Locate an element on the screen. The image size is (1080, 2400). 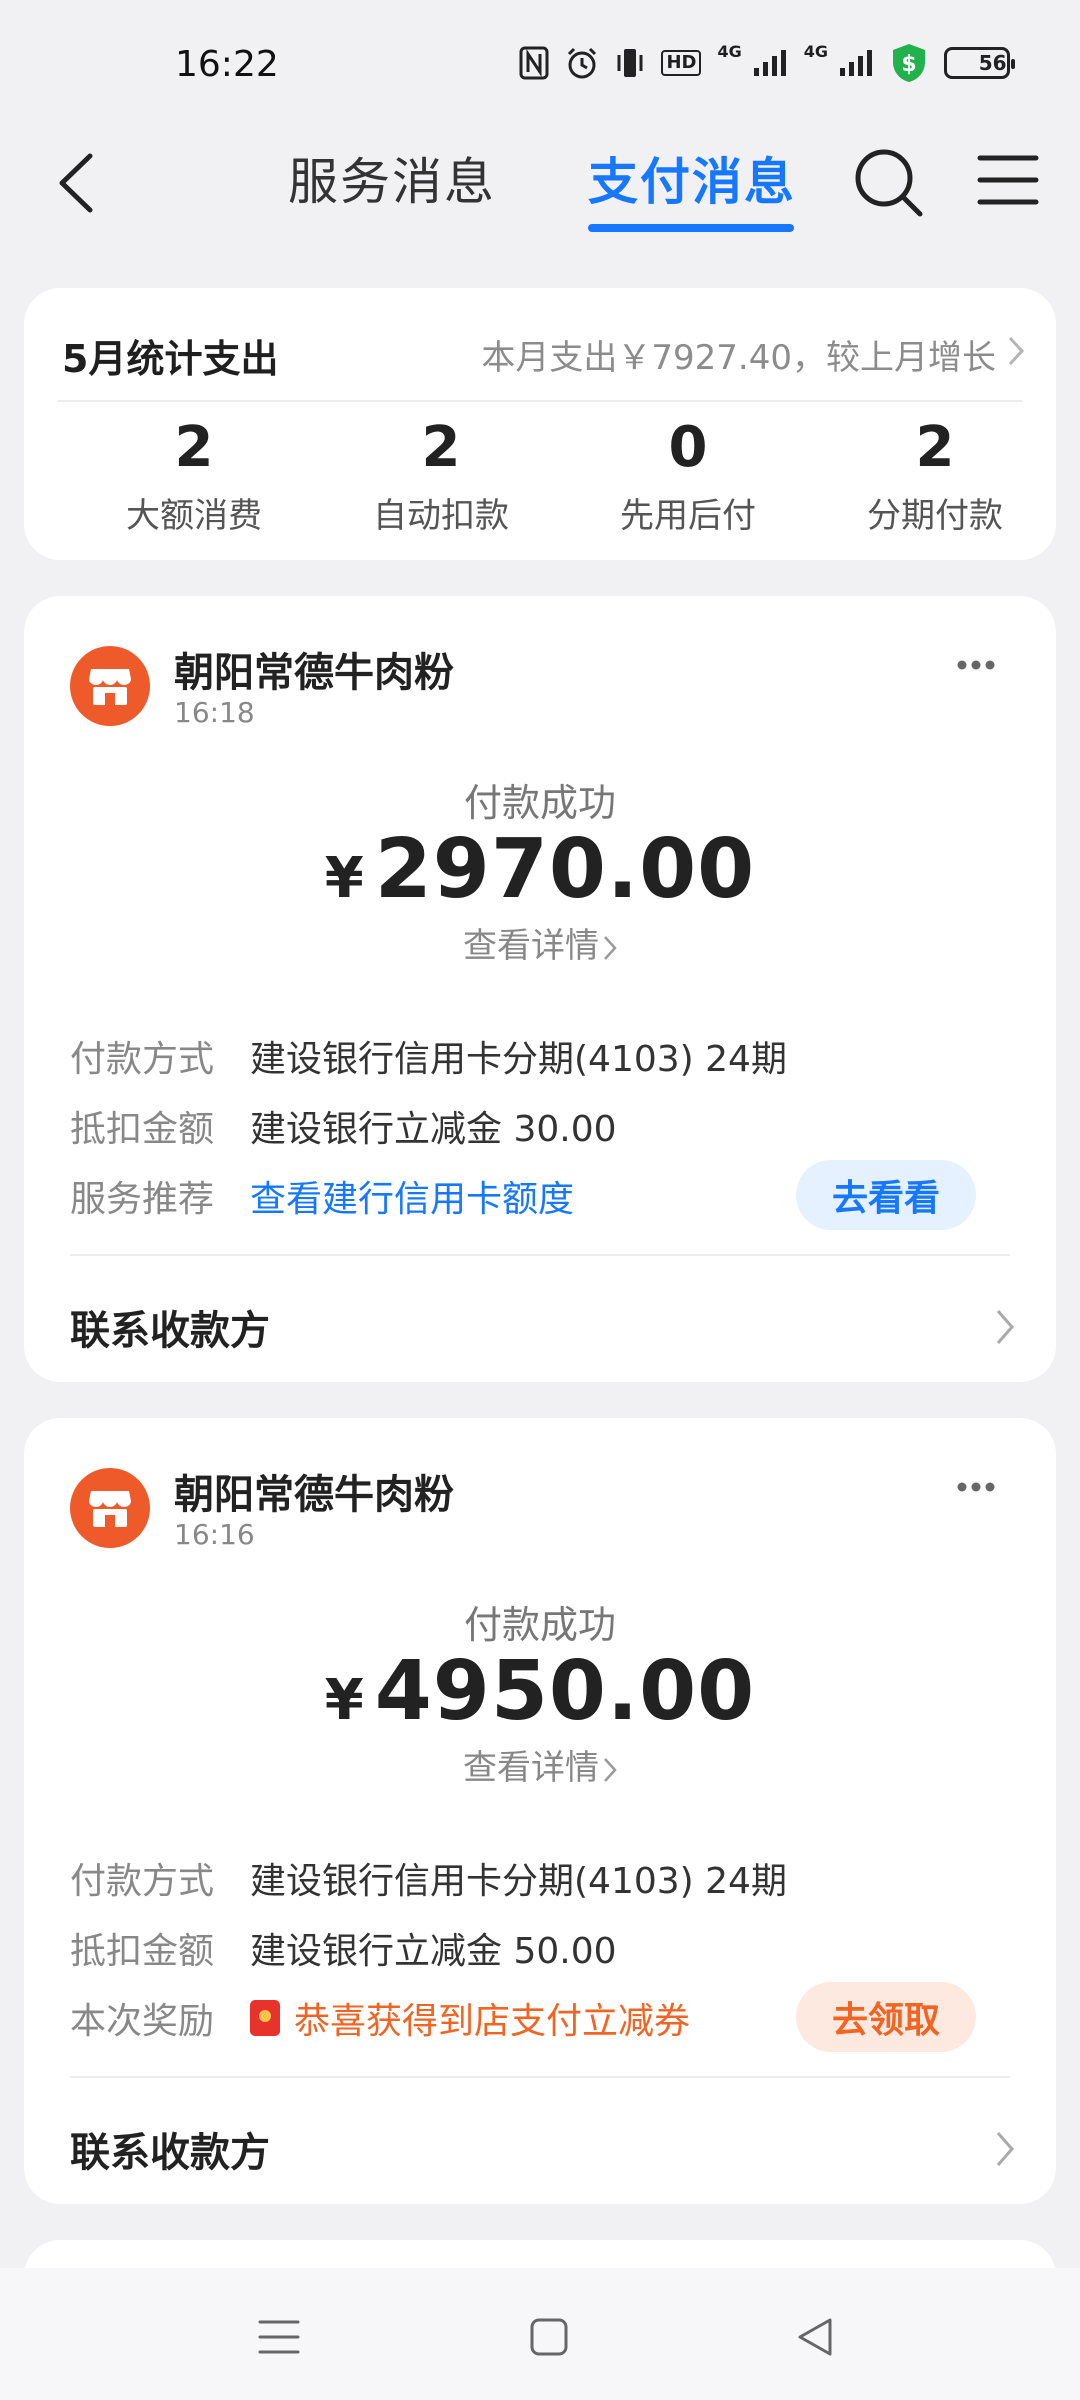
reward-row: 本次奖励 恭喜获得到店支付立减券 去领取 is located at coordinates (543, 2017).